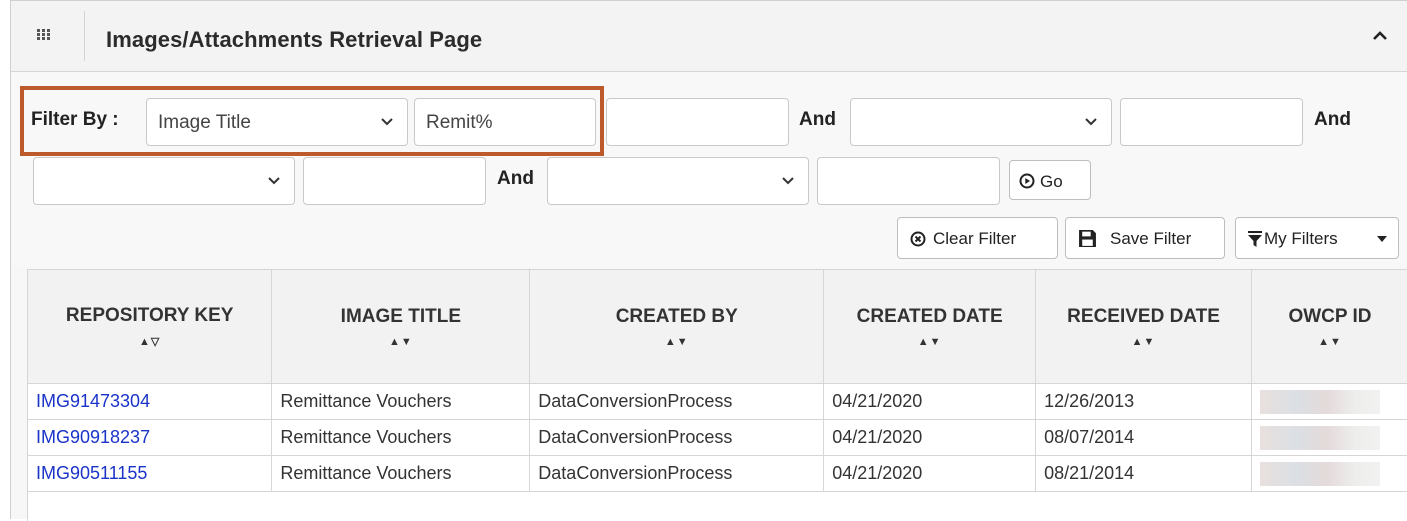 This screenshot has height=521, width=1407. Describe the element at coordinates (505, 122) in the screenshot. I see `filter-value-input-1: Remit%` at that location.